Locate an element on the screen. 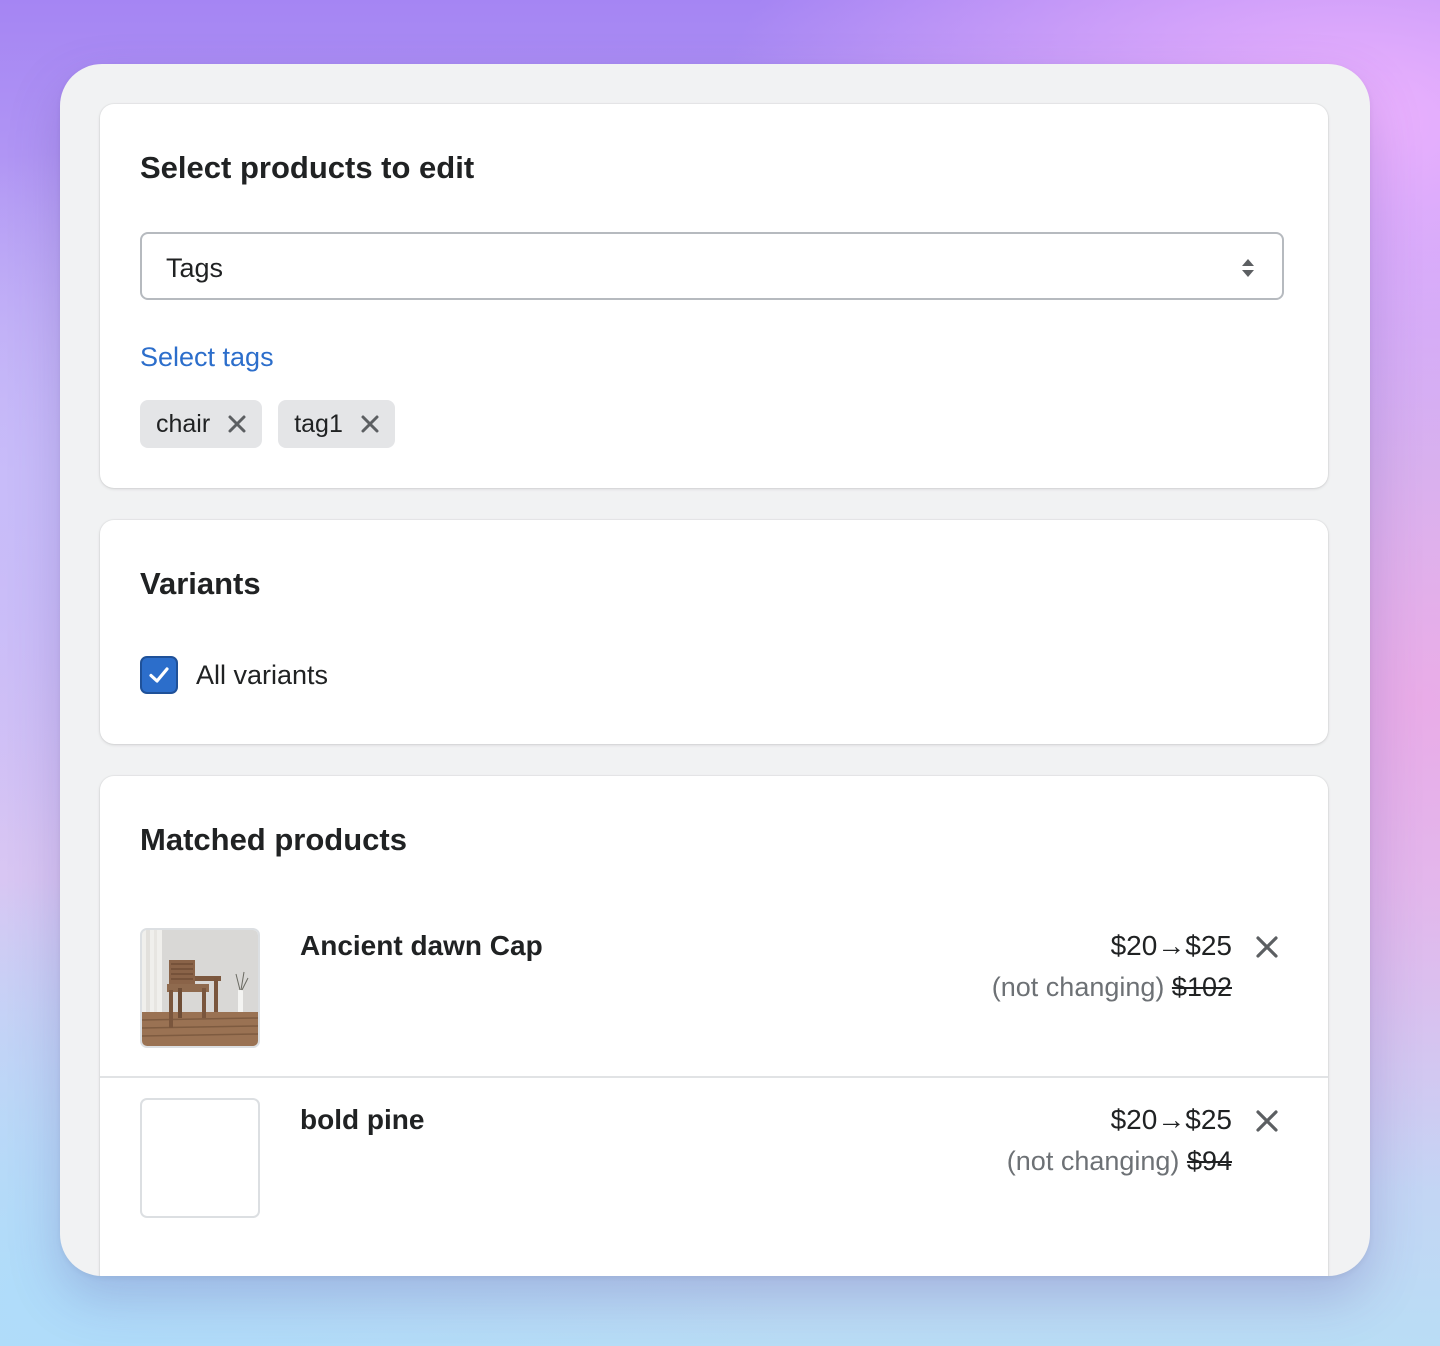 This screenshot has width=1440, height=1346. product-name: Ancient dawn Cap is located at coordinates (421, 945).